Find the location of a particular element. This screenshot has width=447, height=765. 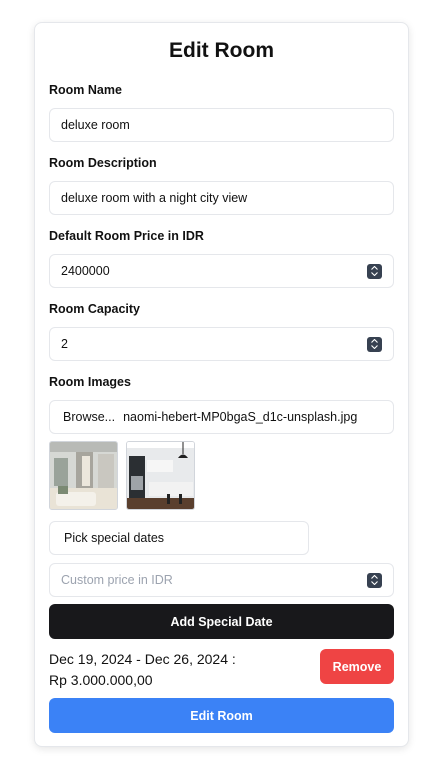

edit-room-submit-button: Edit Room is located at coordinates (221, 715).